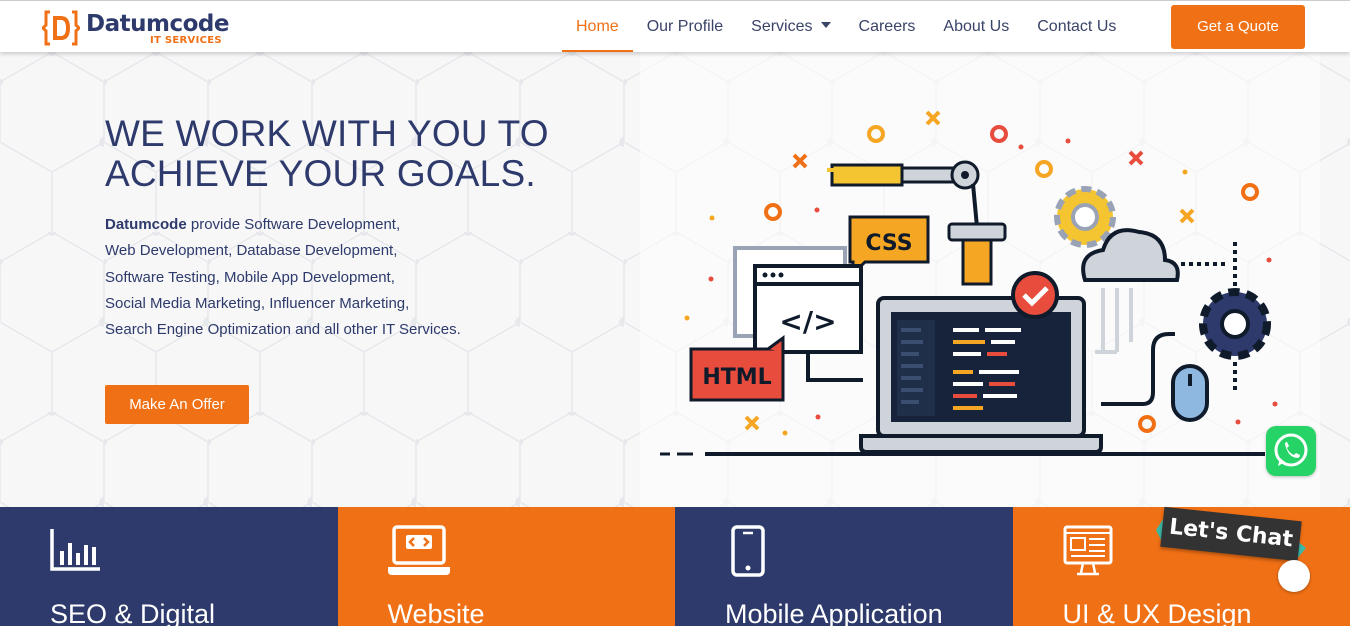 This screenshot has width=1350, height=626. I want to click on monitor-design-icon, so click(1087, 550).